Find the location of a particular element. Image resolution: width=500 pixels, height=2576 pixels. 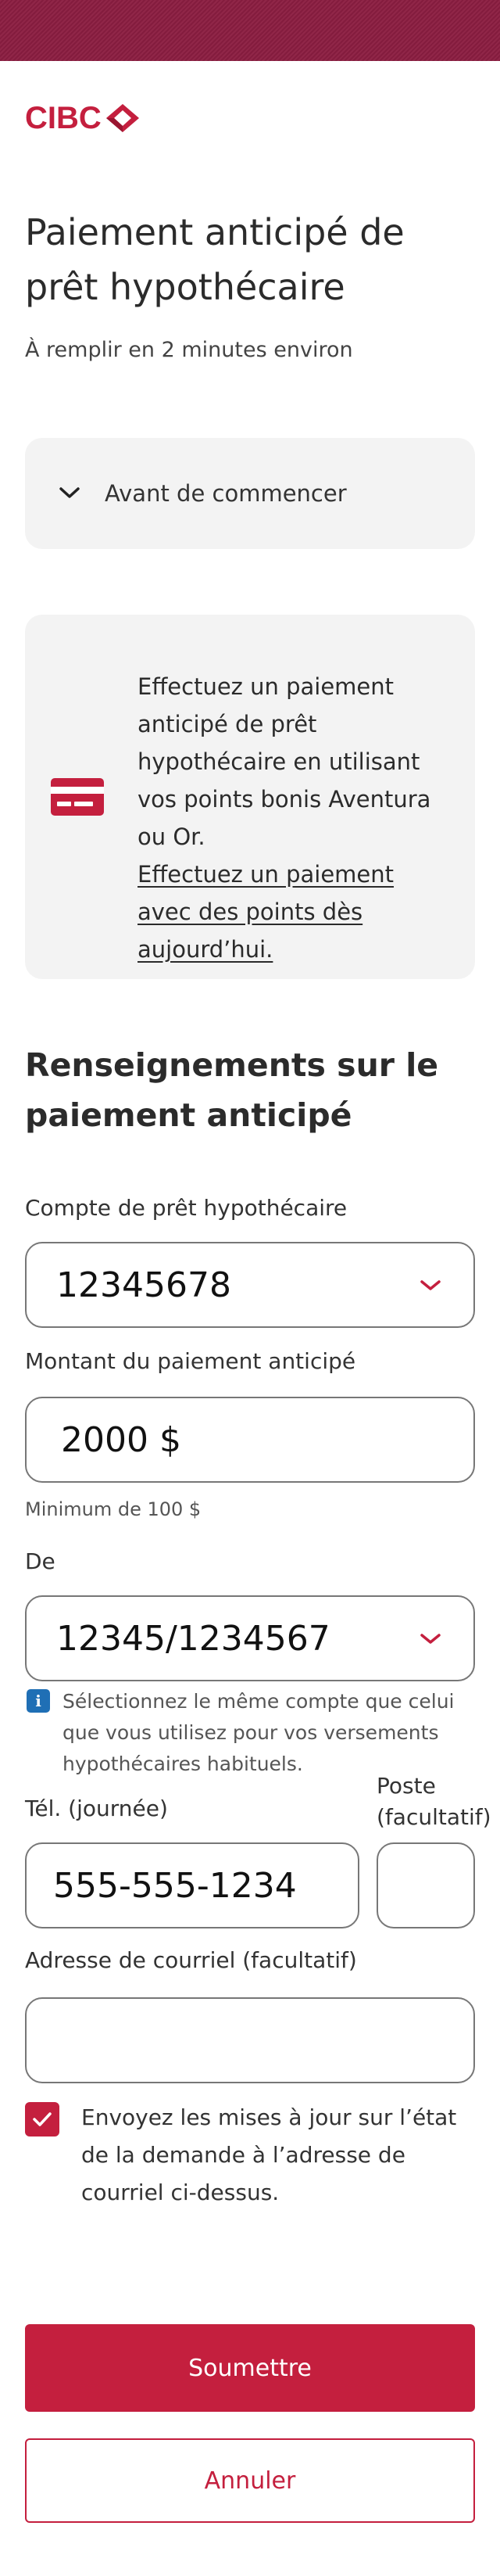

credit-card-icon is located at coordinates (77, 797).